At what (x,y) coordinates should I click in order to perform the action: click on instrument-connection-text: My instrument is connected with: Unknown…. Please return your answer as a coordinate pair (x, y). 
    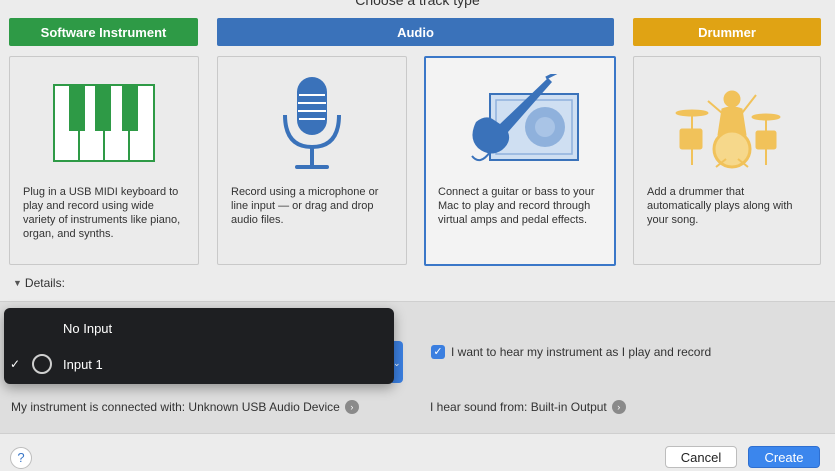
    Looking at the image, I should click on (175, 407).